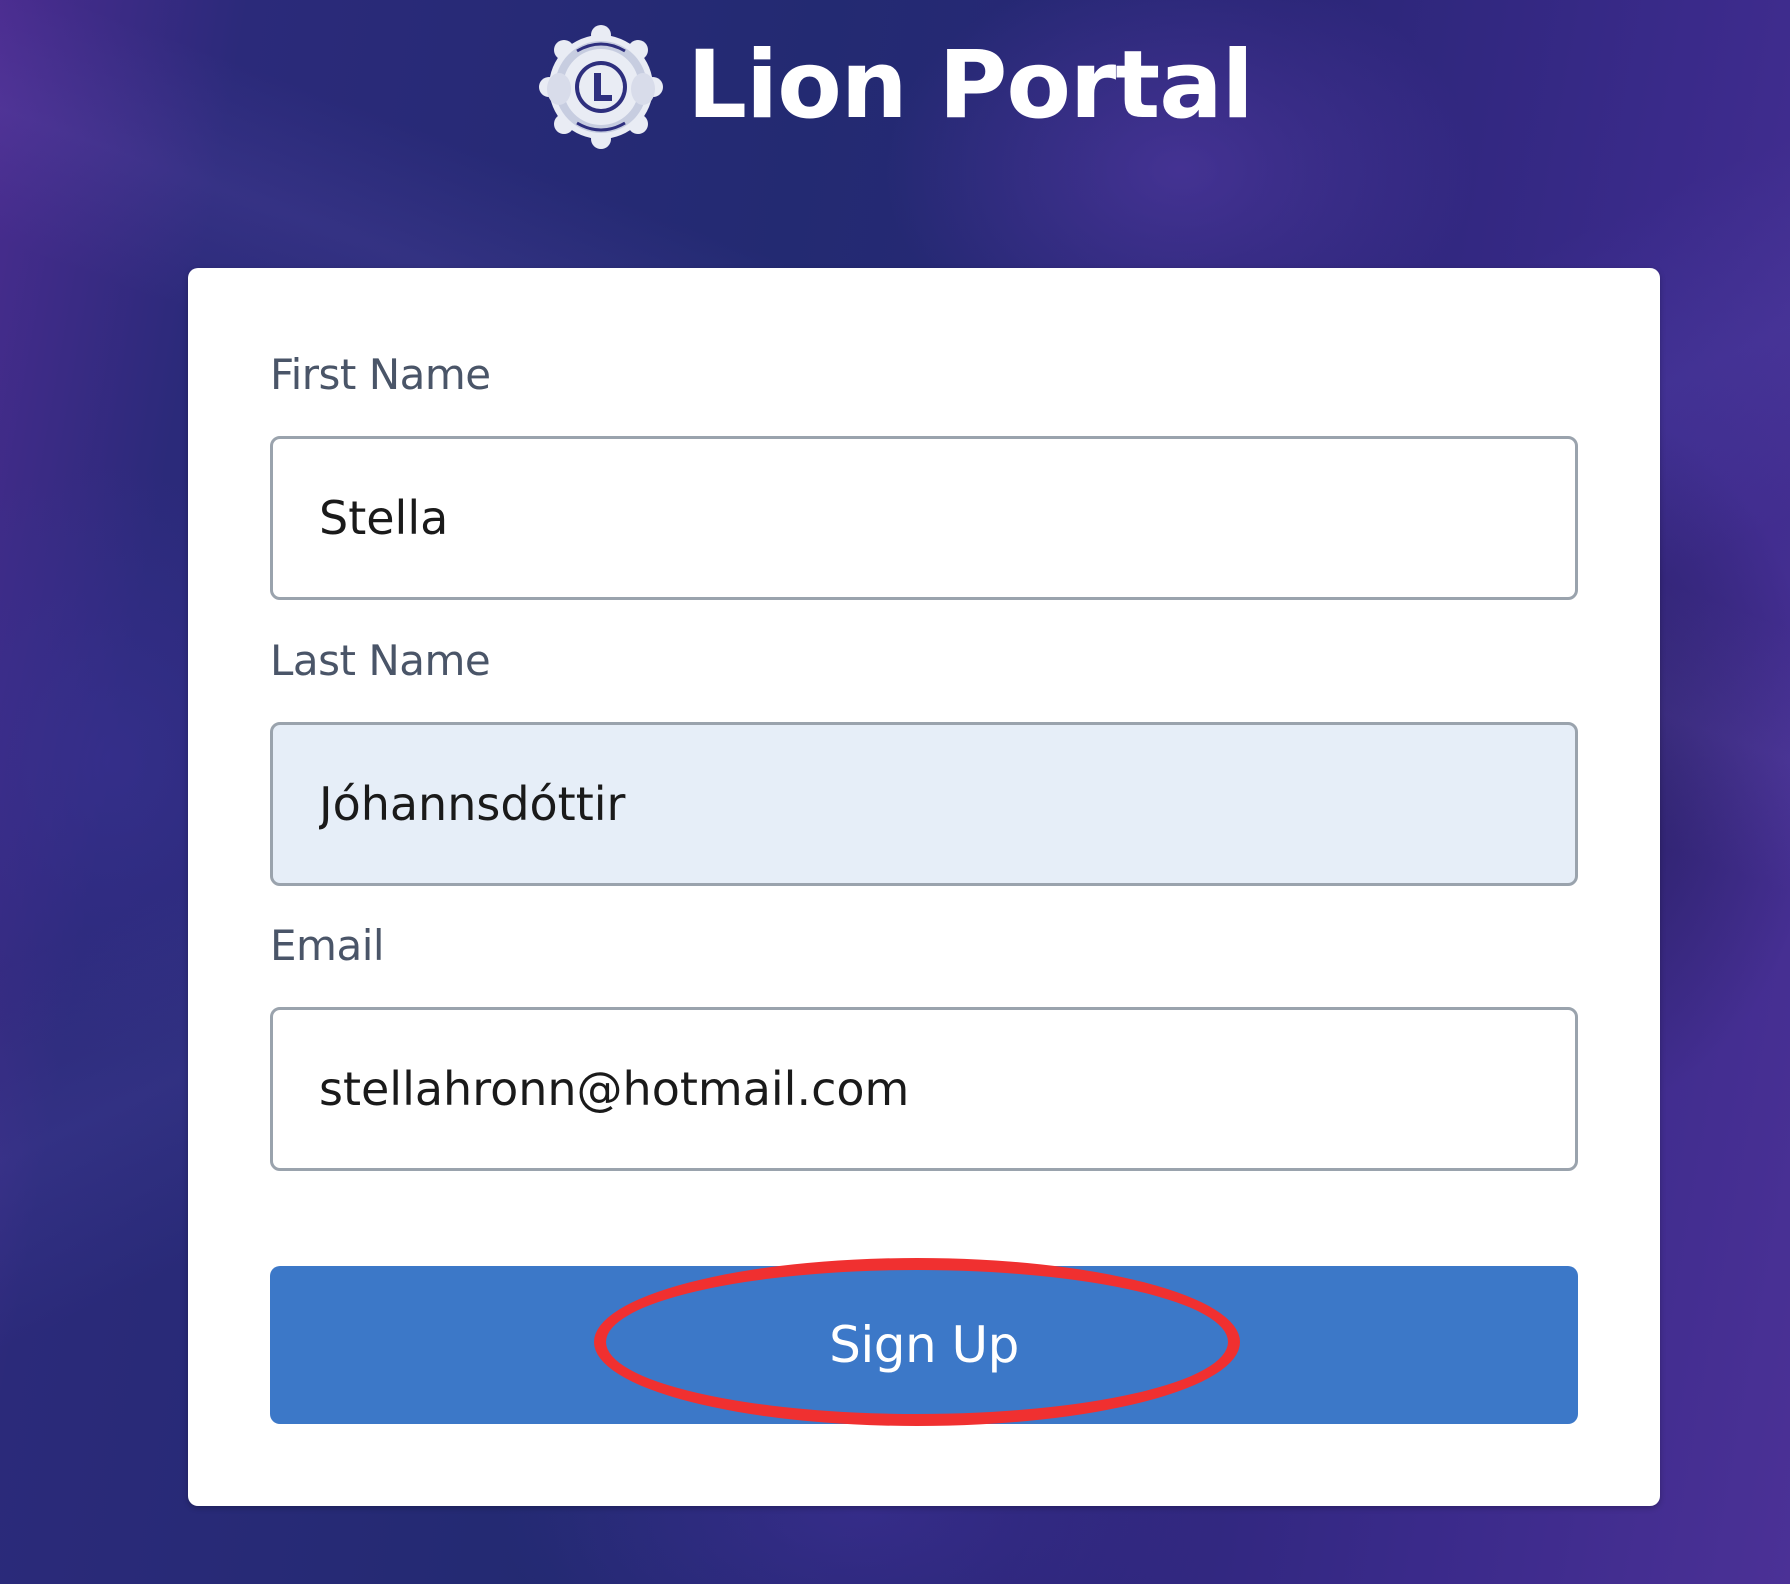 The height and width of the screenshot is (1584, 1790). I want to click on first-name-field, so click(924, 518).